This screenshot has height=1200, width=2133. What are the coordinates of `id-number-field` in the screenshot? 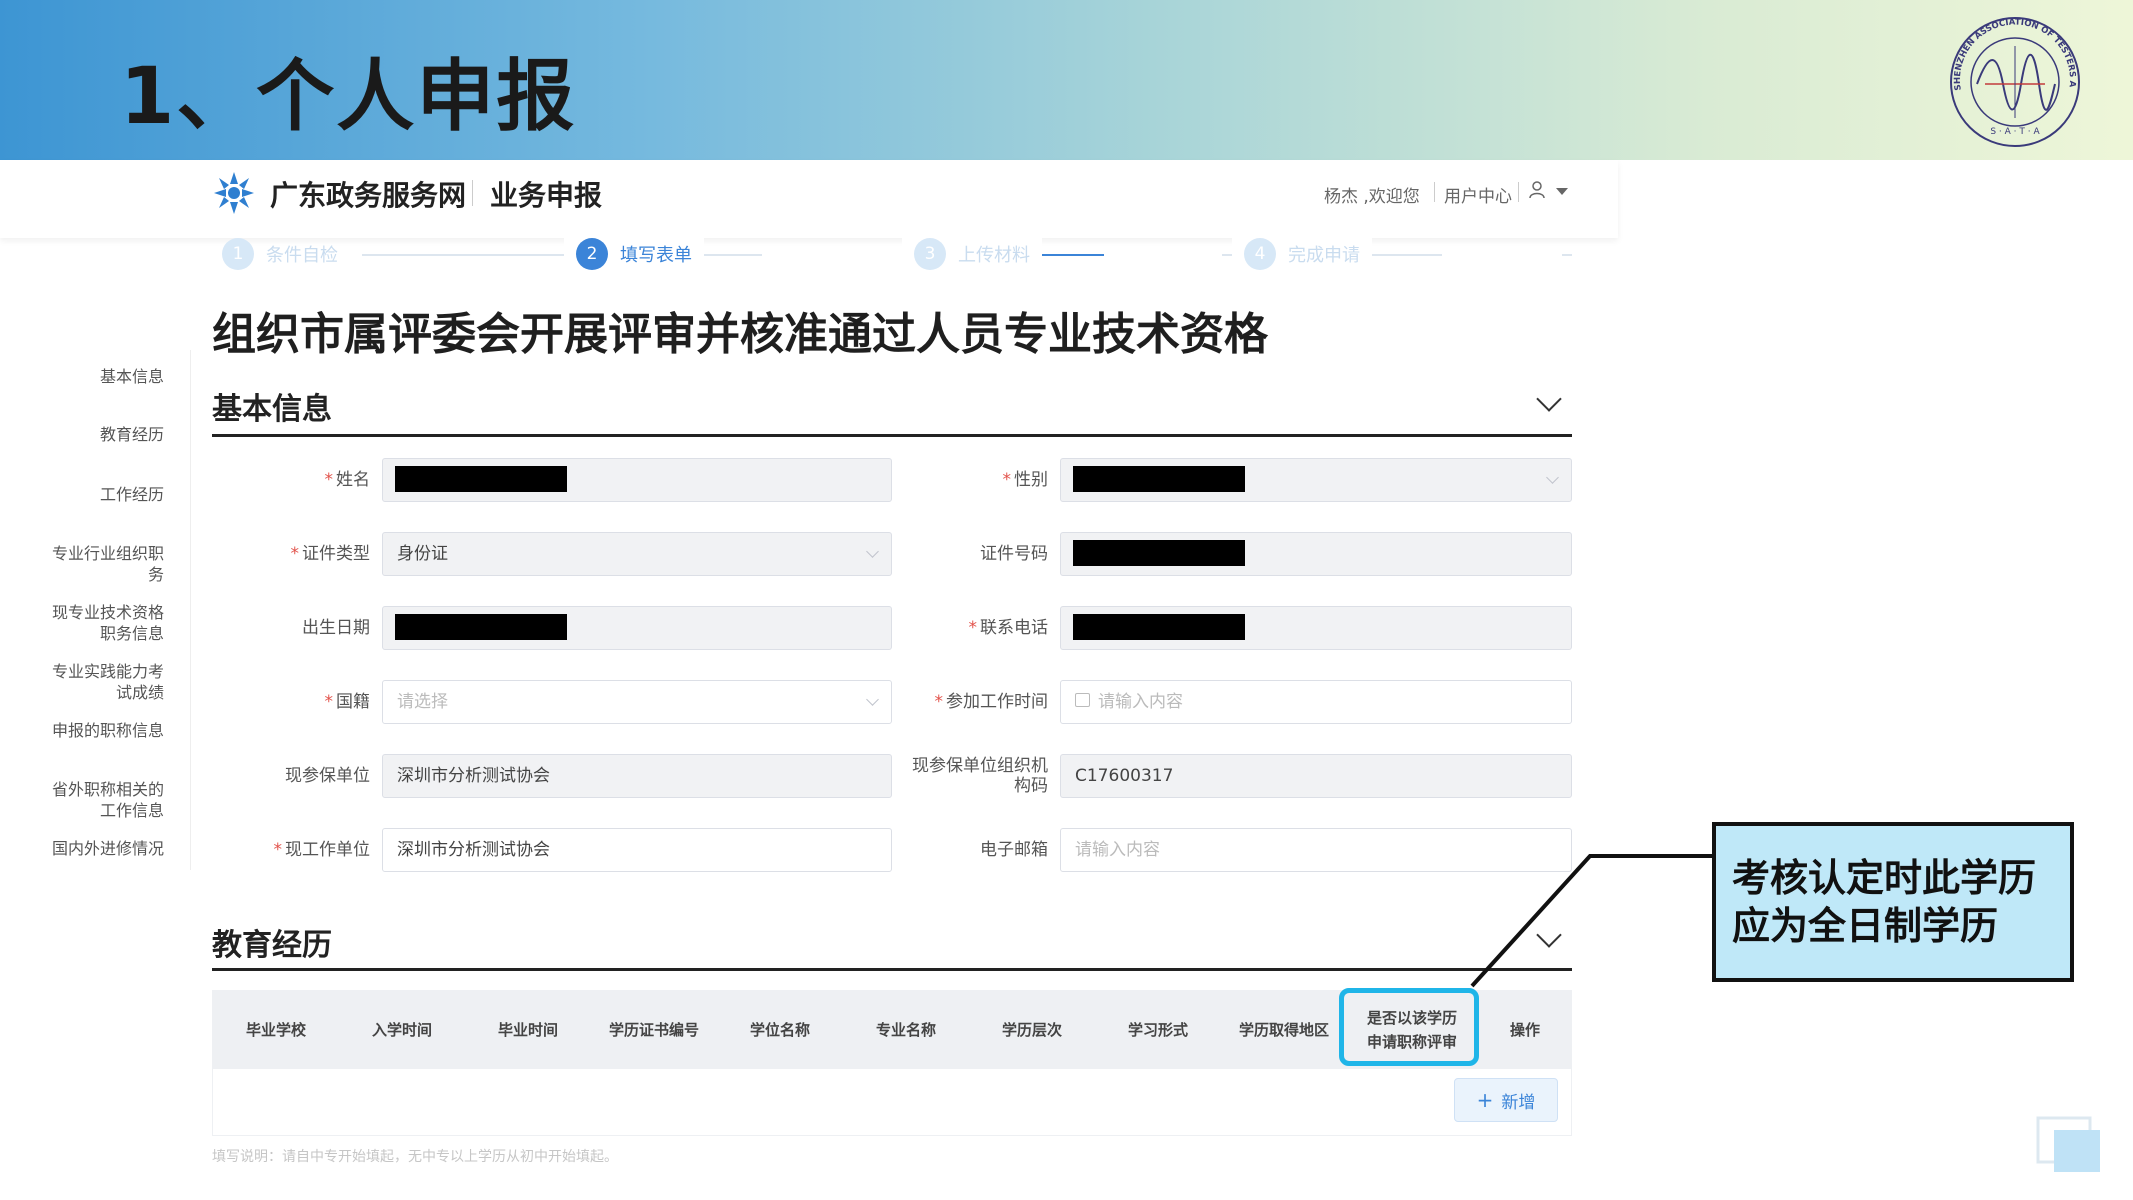 It's located at (1316, 554).